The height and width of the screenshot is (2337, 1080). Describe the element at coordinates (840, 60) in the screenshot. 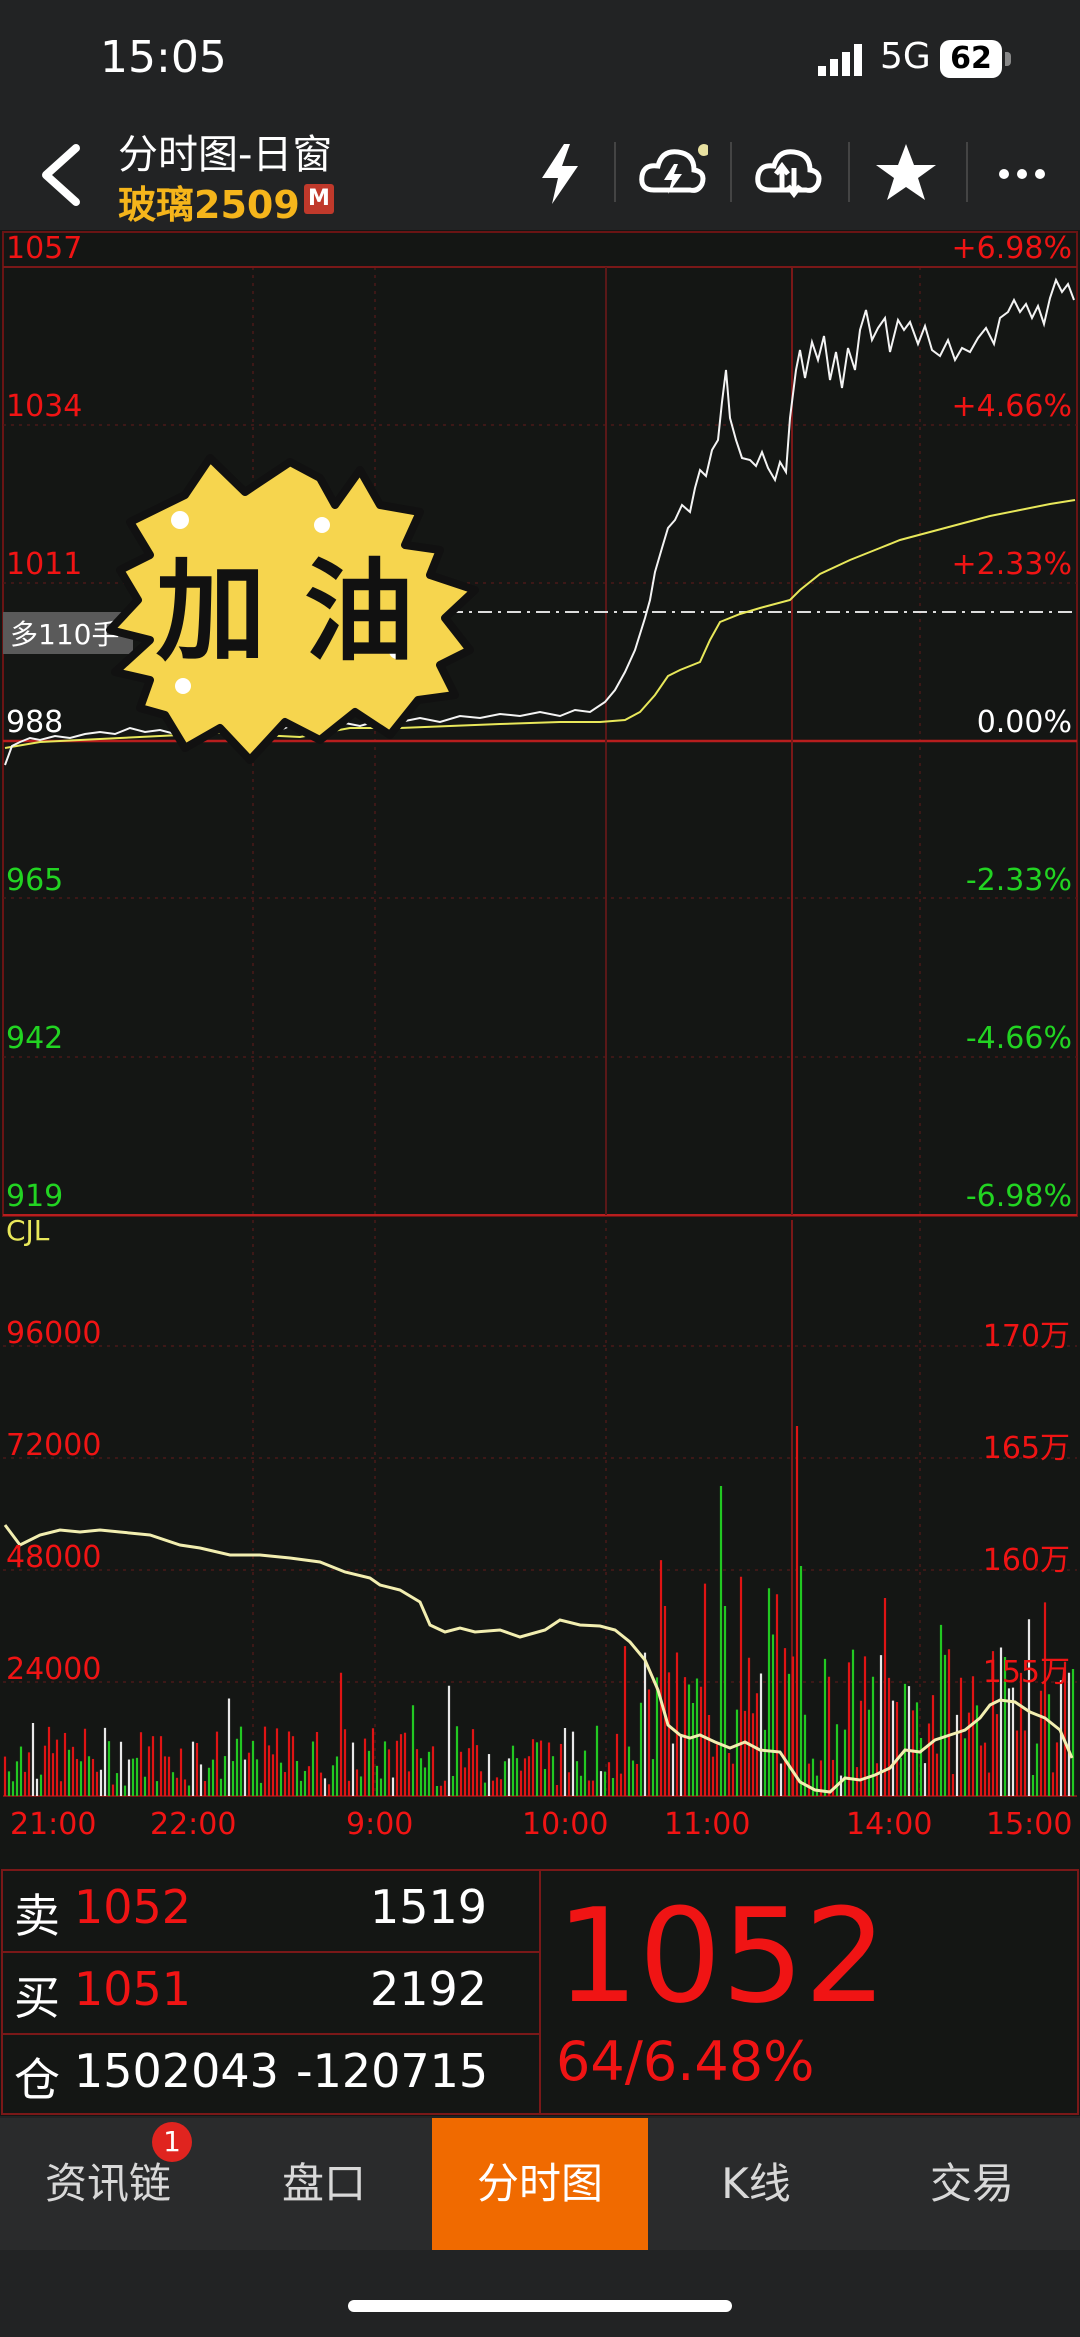

I see `signal-icon` at that location.